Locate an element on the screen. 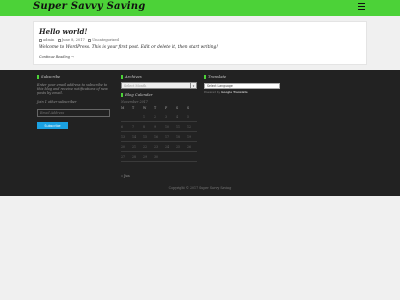  subscribe-button: Subscribe is located at coordinates (52, 125).